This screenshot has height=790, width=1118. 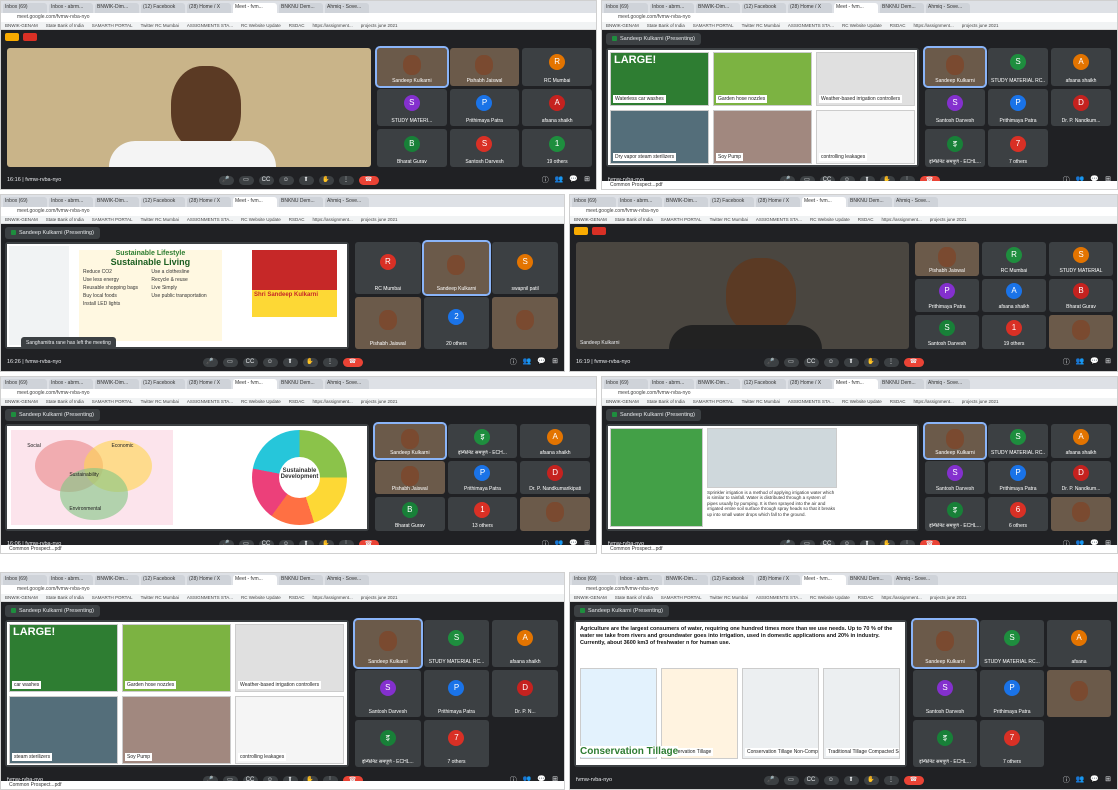 What do you see at coordinates (545, 180) in the screenshot?
I see `info-icon: ⓘ` at bounding box center [545, 180].